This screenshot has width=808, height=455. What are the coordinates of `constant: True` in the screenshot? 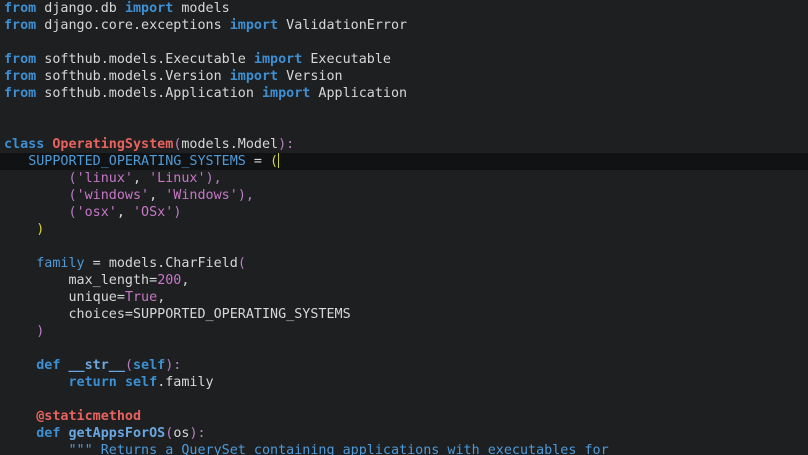 It's located at (141, 297).